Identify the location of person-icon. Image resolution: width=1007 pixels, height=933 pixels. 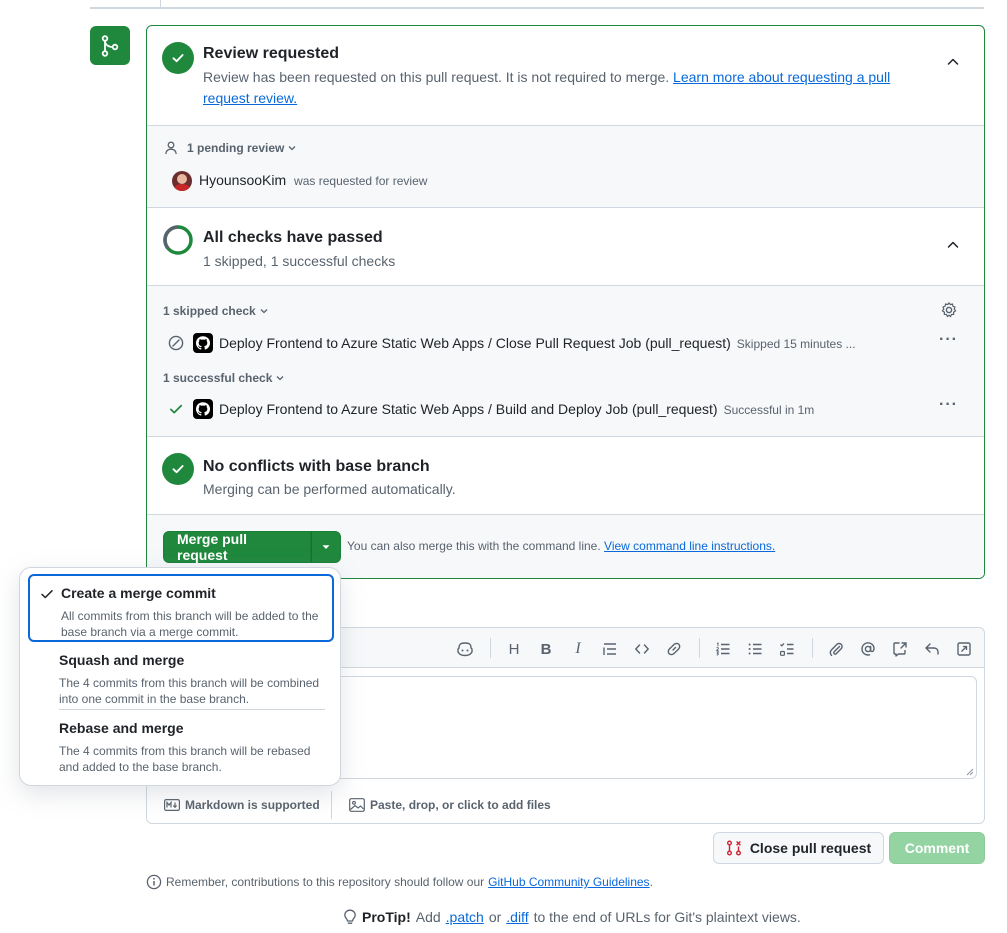
(171, 148).